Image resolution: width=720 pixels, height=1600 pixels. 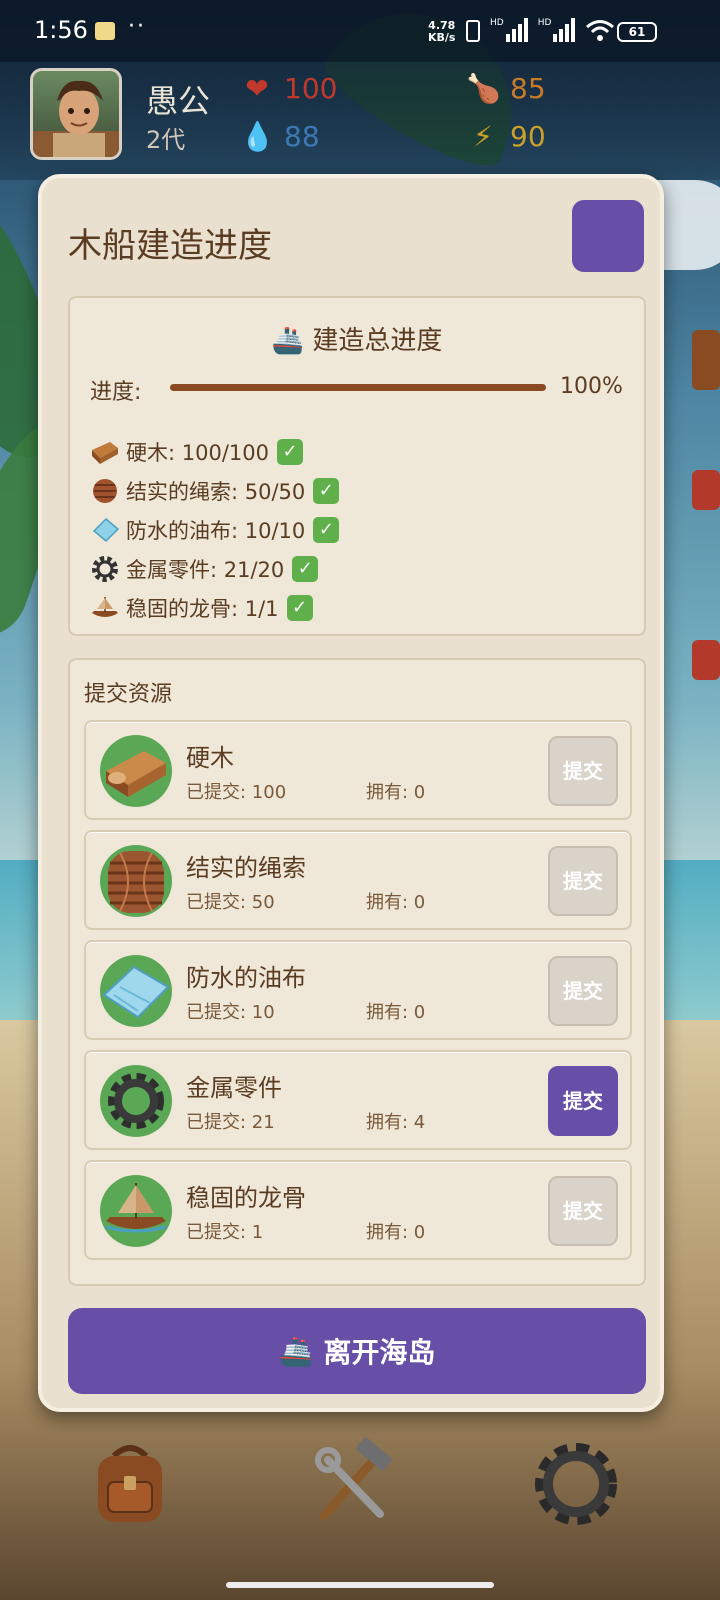 What do you see at coordinates (583, 1211) in the screenshot?
I see `submit-button-keel: 提交` at bounding box center [583, 1211].